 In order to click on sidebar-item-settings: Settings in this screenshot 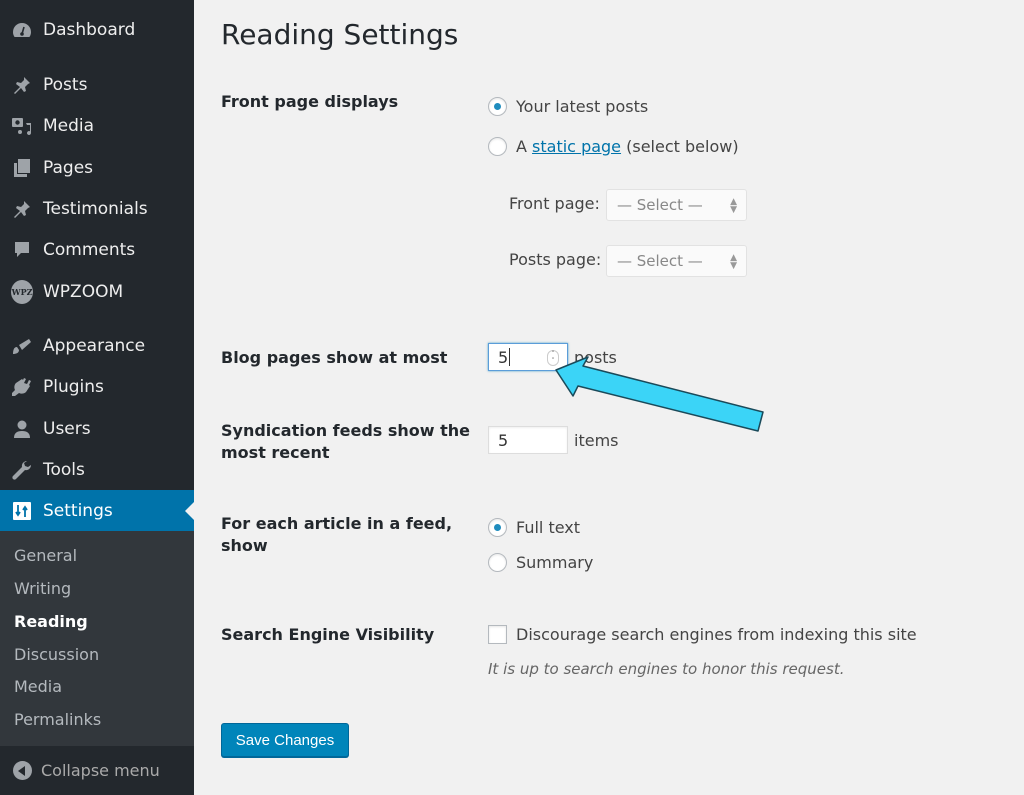, I will do `click(97, 510)`.